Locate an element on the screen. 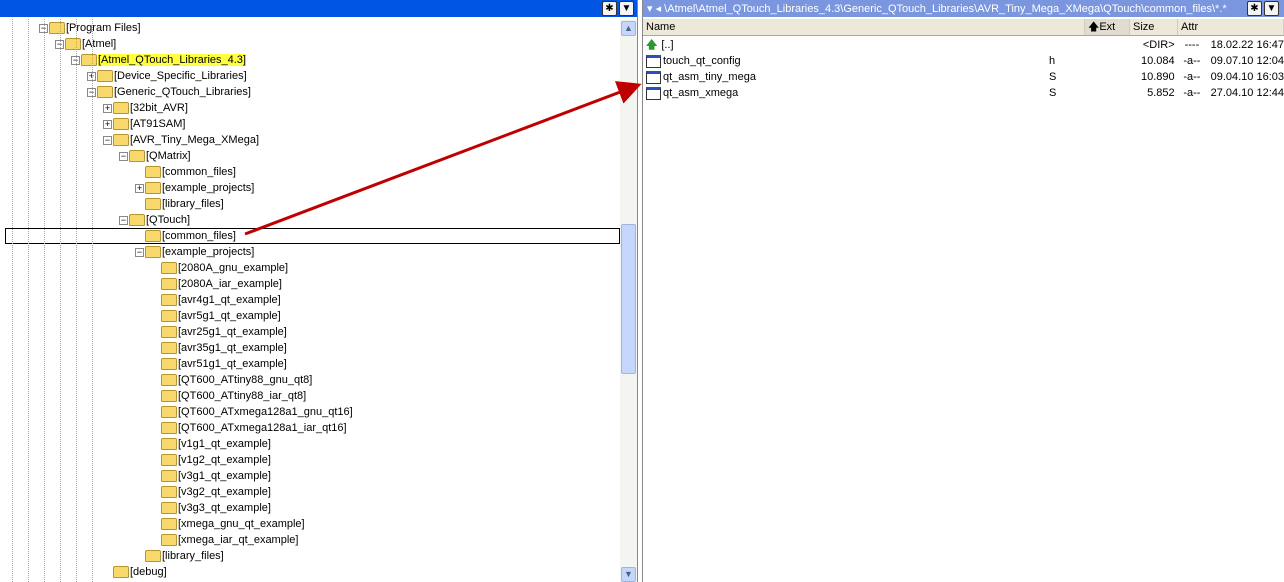 The width and height of the screenshot is (1284, 582). file-ext: S is located at coordinates (1052, 93).